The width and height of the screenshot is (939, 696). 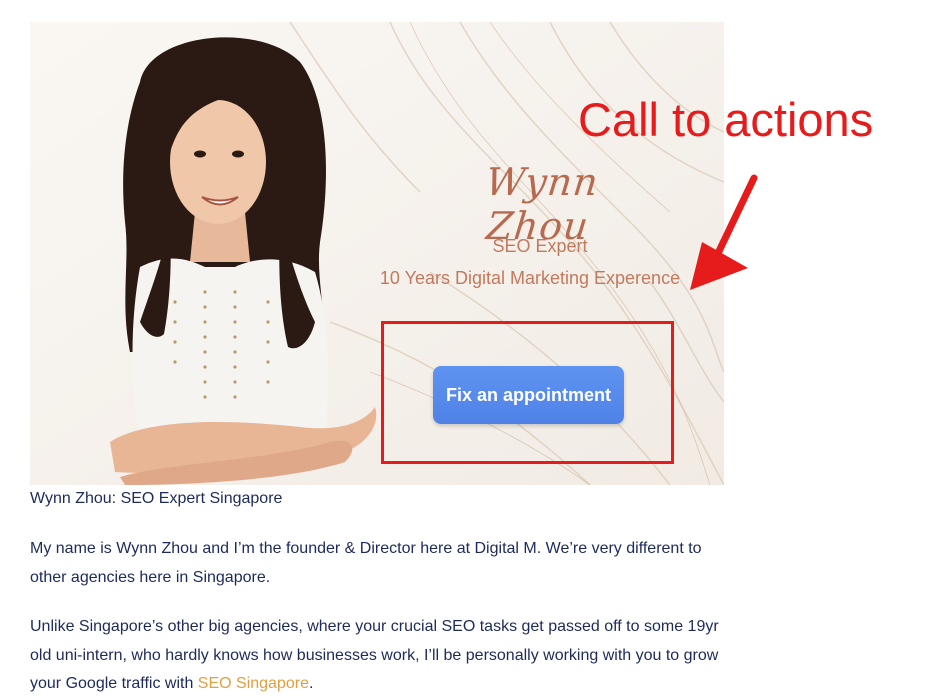 I want to click on about-paragraph-end: ., so click(x=311, y=683).